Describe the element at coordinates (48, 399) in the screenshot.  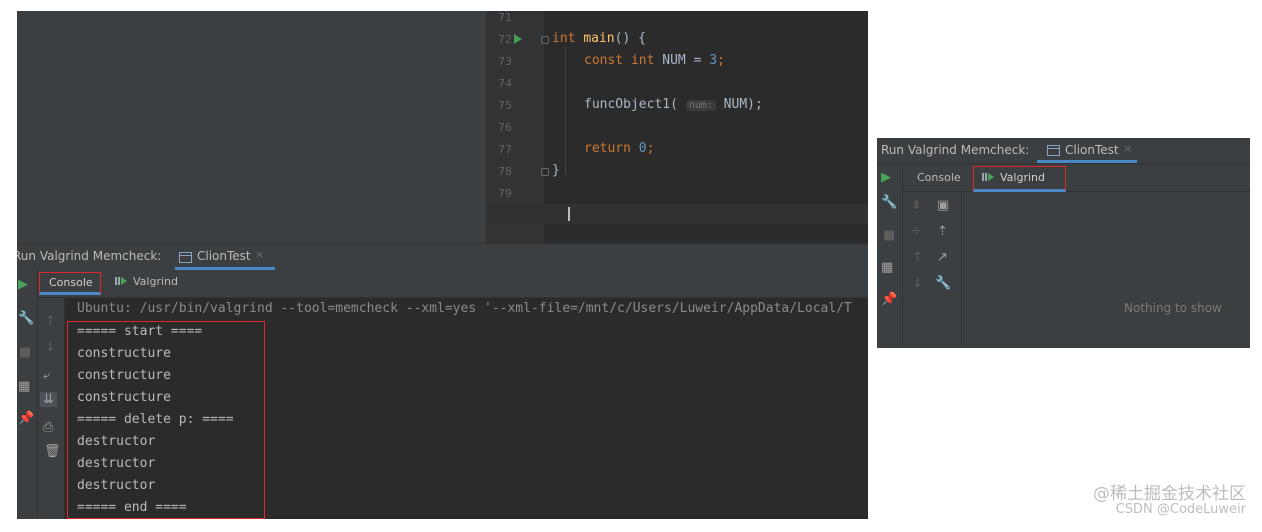
I see `scroll-to-end-icon: ⇊` at that location.